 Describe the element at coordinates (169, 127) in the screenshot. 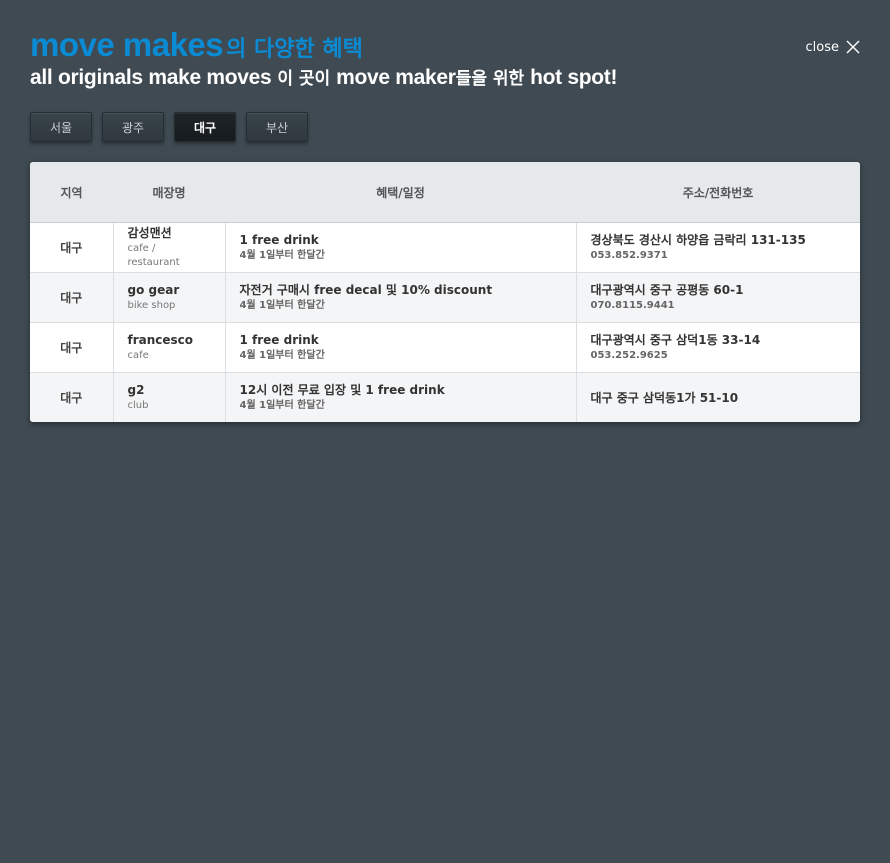

I see `region-tabs: 서울 광주 대구 부산` at that location.